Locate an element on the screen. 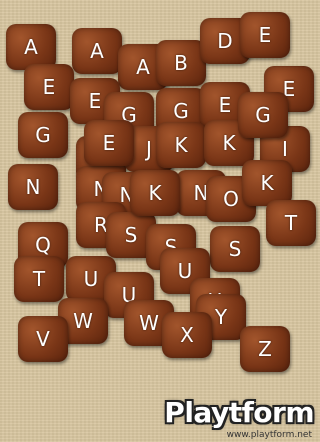 This screenshot has width=320, height=442. letter-tile: N is located at coordinates (33, 187).